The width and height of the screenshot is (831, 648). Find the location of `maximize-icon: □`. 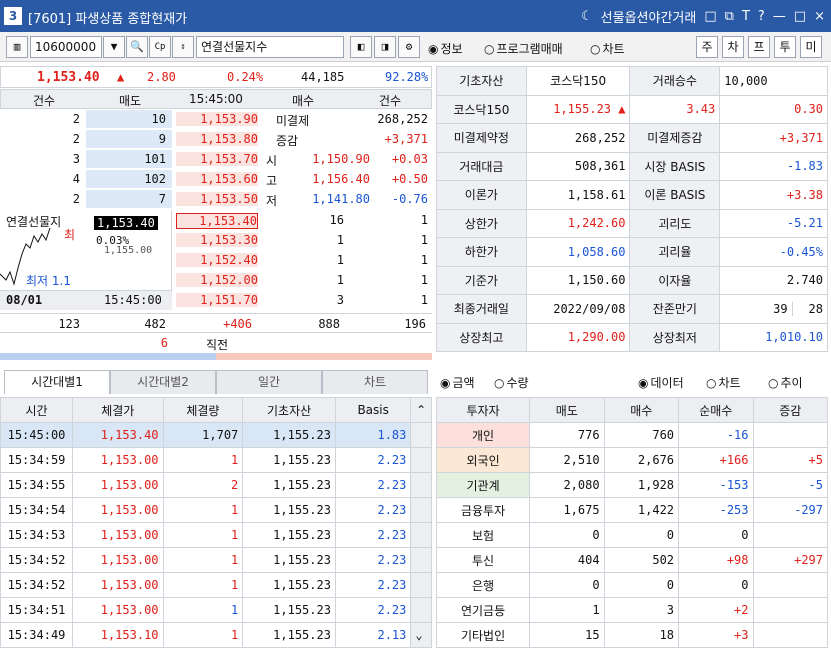

maximize-icon: □ is located at coordinates (800, 16).